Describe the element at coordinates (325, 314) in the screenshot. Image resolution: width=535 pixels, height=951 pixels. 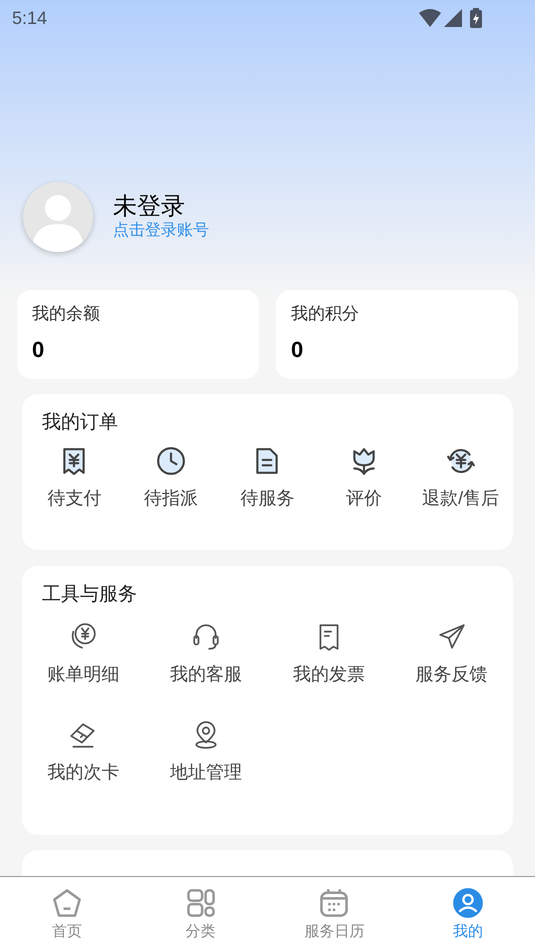
I see `balance-label: 我的积分` at that location.